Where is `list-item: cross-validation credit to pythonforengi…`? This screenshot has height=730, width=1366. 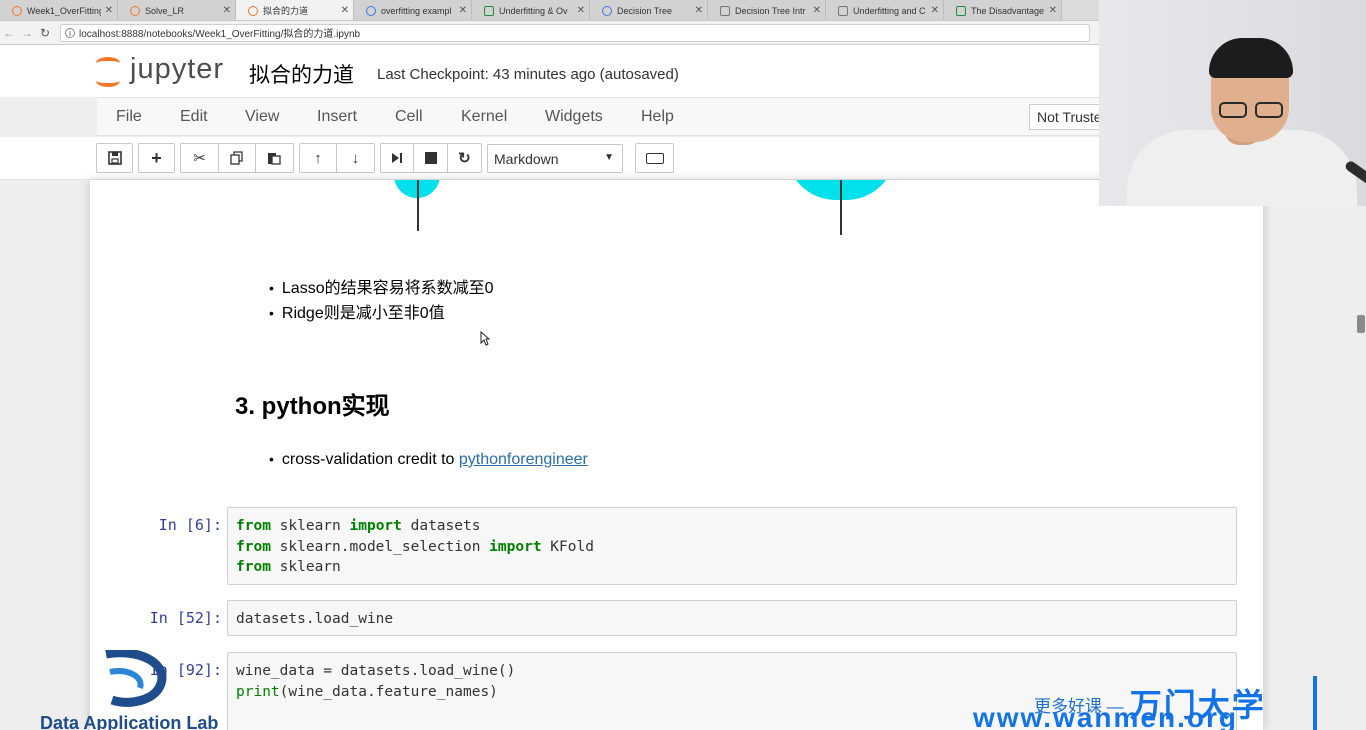
list-item: cross-validation credit to pythonforengi… is located at coordinates (428, 459).